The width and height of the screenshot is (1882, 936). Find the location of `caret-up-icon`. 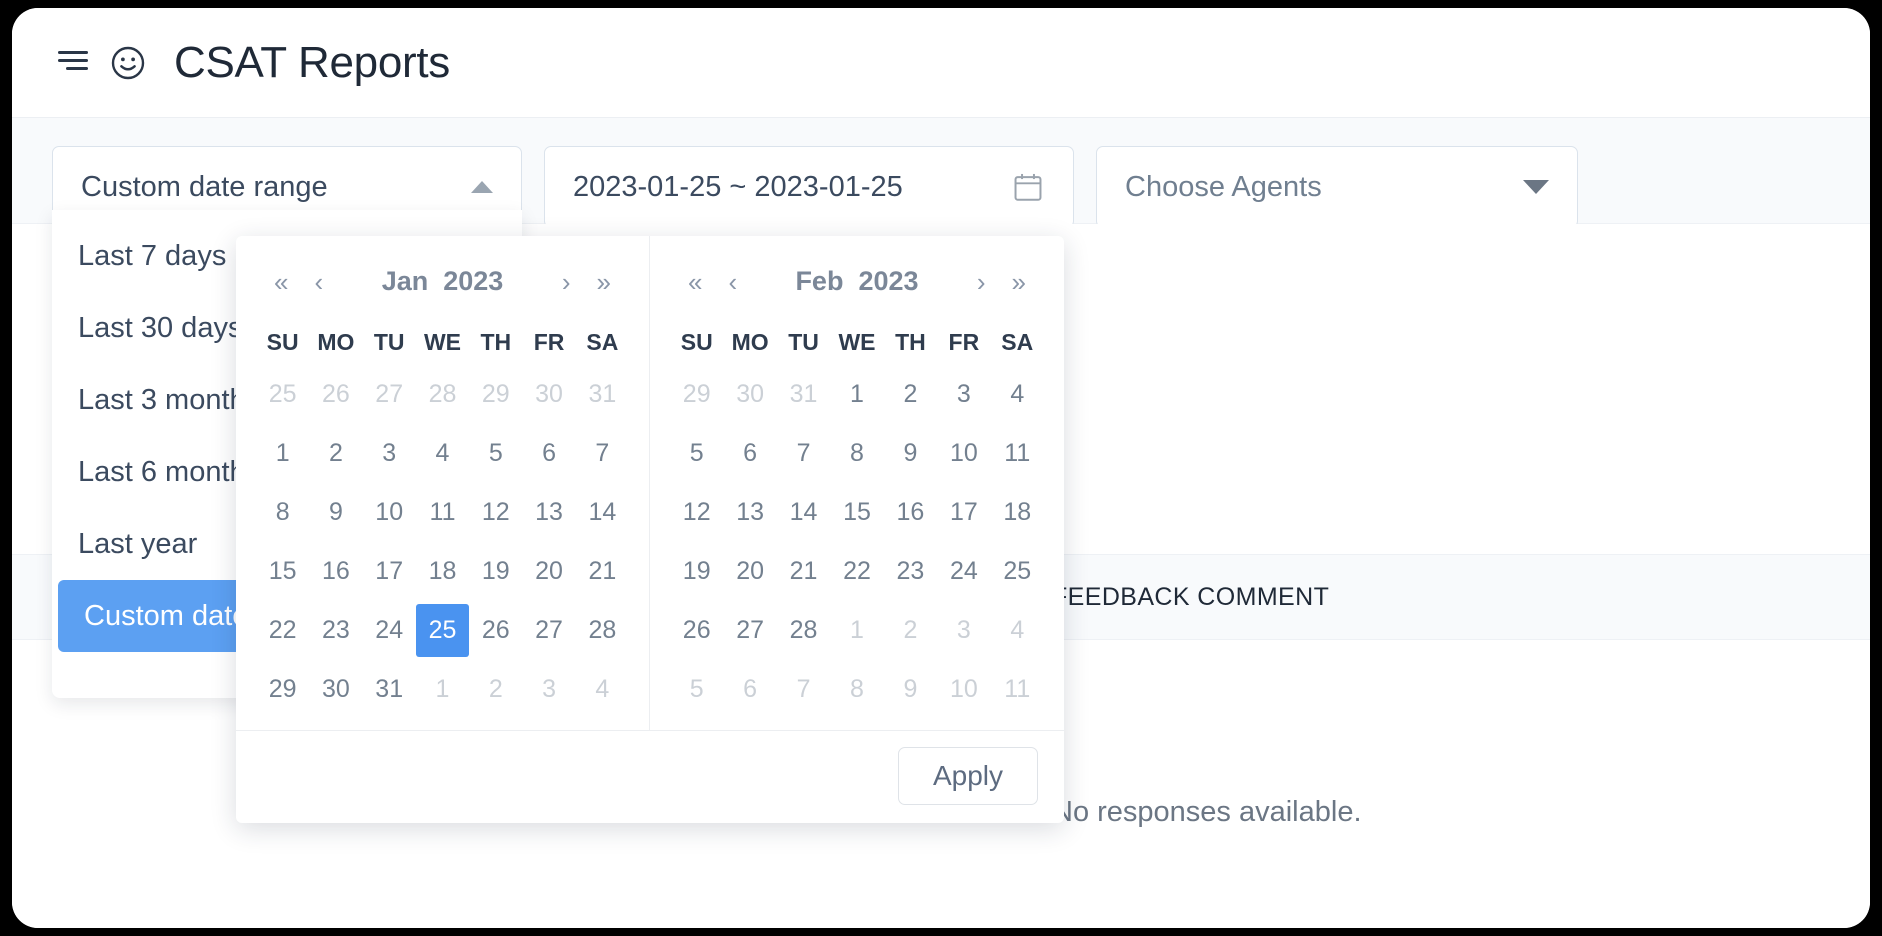

caret-up-icon is located at coordinates (482, 187).